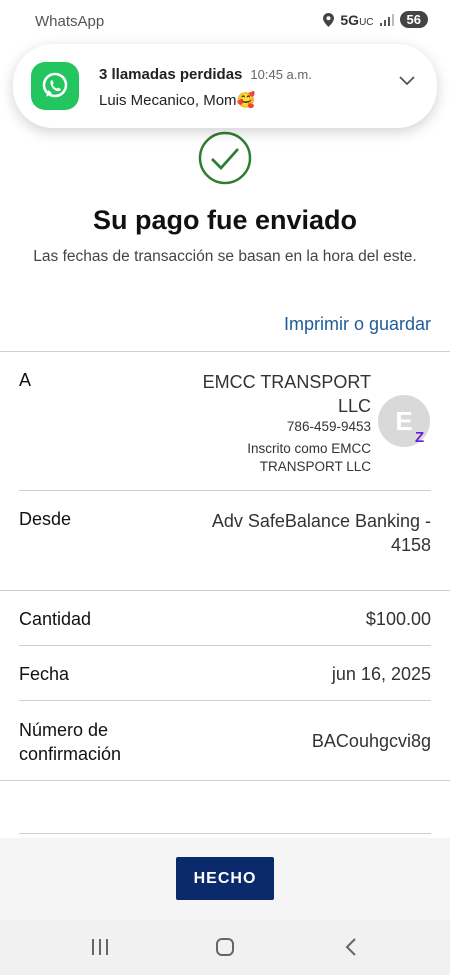  What do you see at coordinates (225, 947) in the screenshot?
I see `home-icon` at bounding box center [225, 947].